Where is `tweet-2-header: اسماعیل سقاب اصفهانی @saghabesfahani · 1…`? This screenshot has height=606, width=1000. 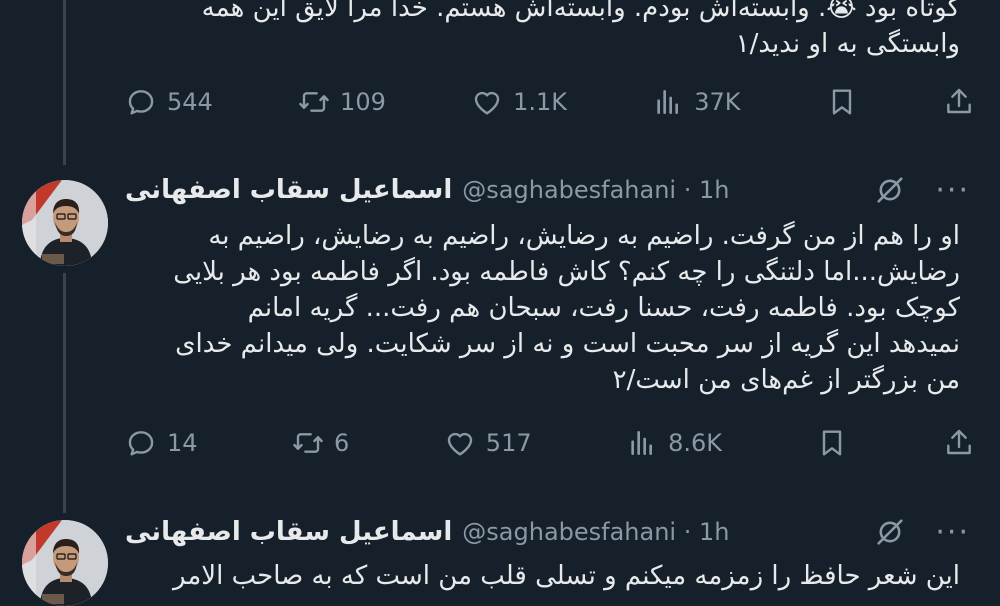
tweet-2-header: اسماعیل سقاب اصفهانی @saghabesfahani · 1… is located at coordinates (547, 190).